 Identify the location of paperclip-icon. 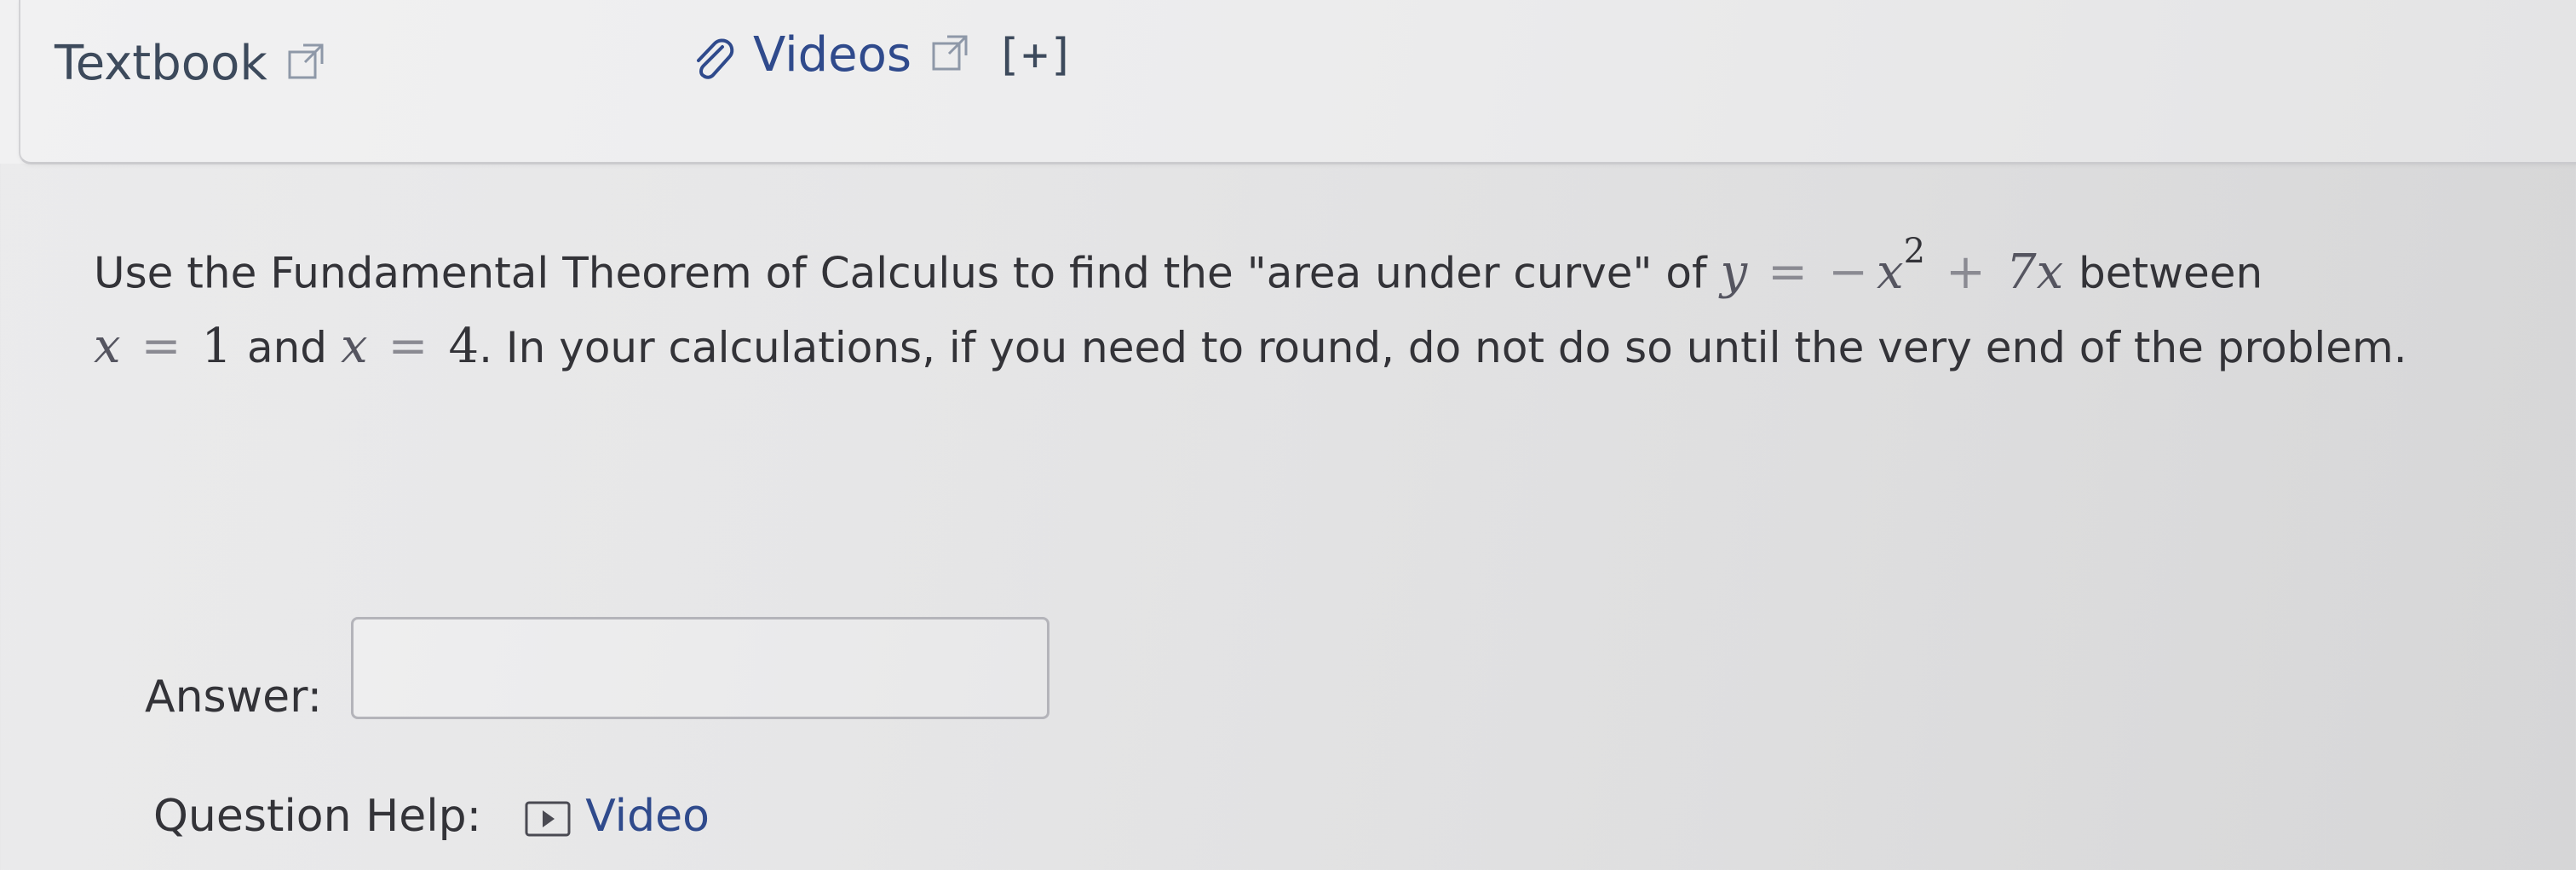
(712, 59).